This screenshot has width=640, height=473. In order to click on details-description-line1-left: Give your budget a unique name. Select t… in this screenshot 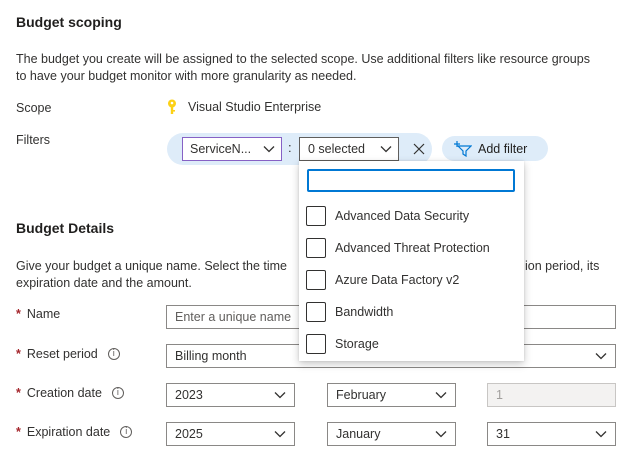, I will do `click(151, 266)`.